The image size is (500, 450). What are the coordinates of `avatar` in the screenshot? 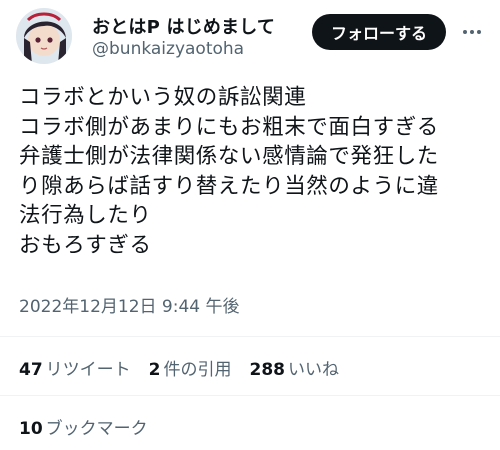 It's located at (44, 36).